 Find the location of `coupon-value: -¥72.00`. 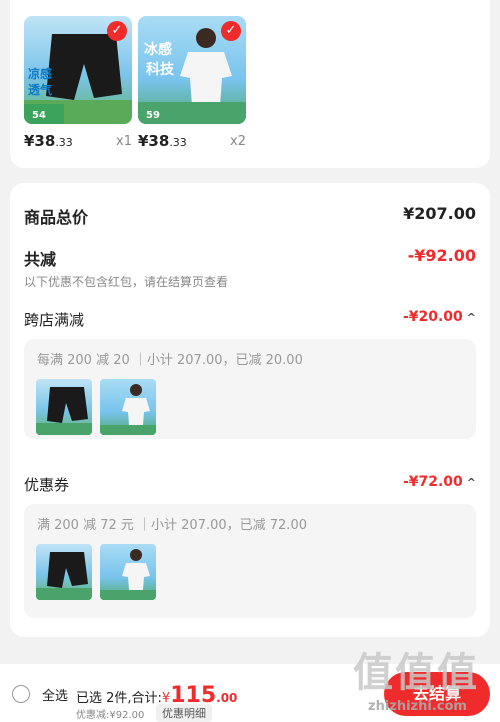

coupon-value: -¥72.00 is located at coordinates (432, 482).